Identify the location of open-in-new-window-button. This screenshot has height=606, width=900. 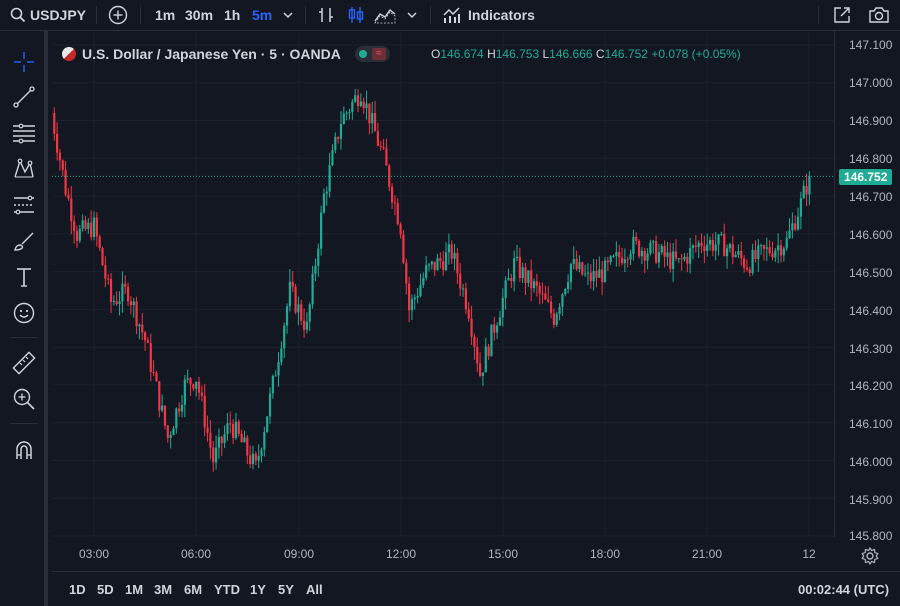
(842, 15).